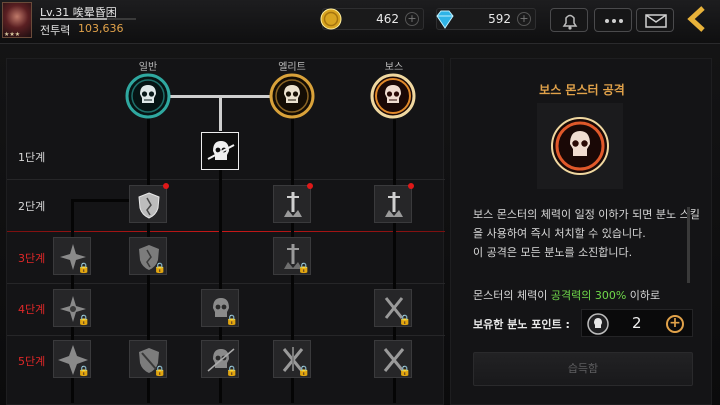  Describe the element at coordinates (149, 205) in the screenshot. I see `shield-icon` at that location.